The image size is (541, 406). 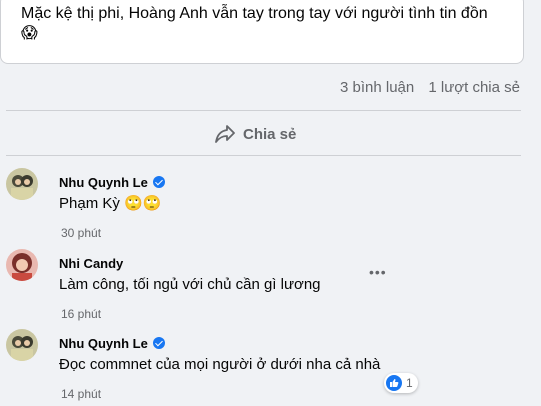 I want to click on reaction-count: 1, so click(x=401, y=383).